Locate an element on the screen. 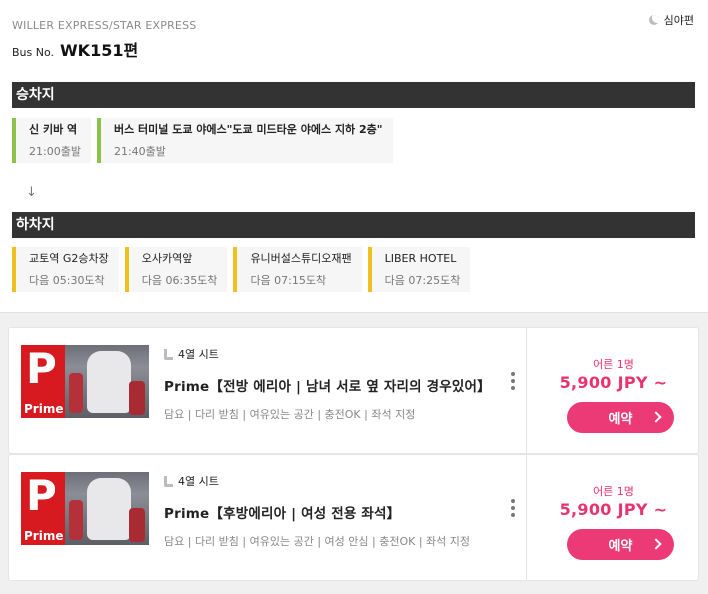 This screenshot has width=708, height=594. stop-time: 다음 07:25도착 is located at coordinates (422, 280).